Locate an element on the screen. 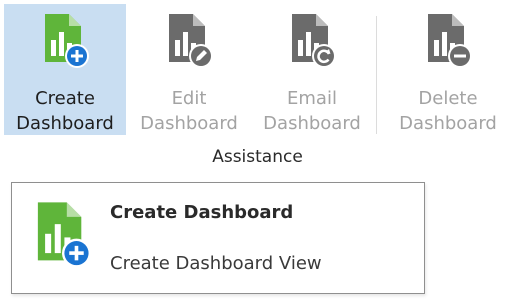  delete-dashboard-icon is located at coordinates (450, 41).